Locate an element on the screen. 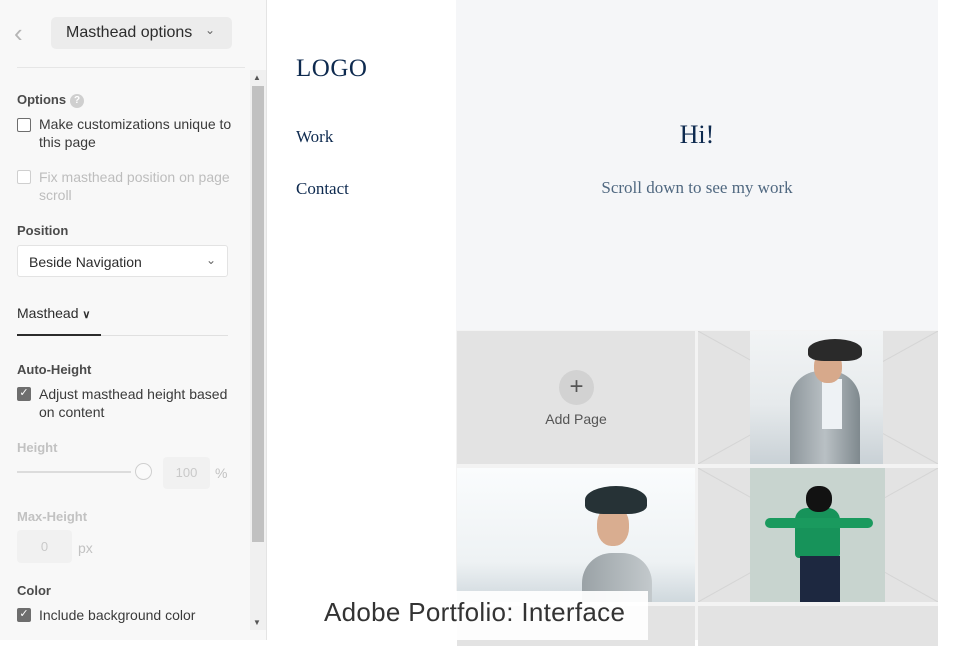 The image size is (960, 646). adjust-height-label: Adjust masthead height based on content is located at coordinates (139, 403).